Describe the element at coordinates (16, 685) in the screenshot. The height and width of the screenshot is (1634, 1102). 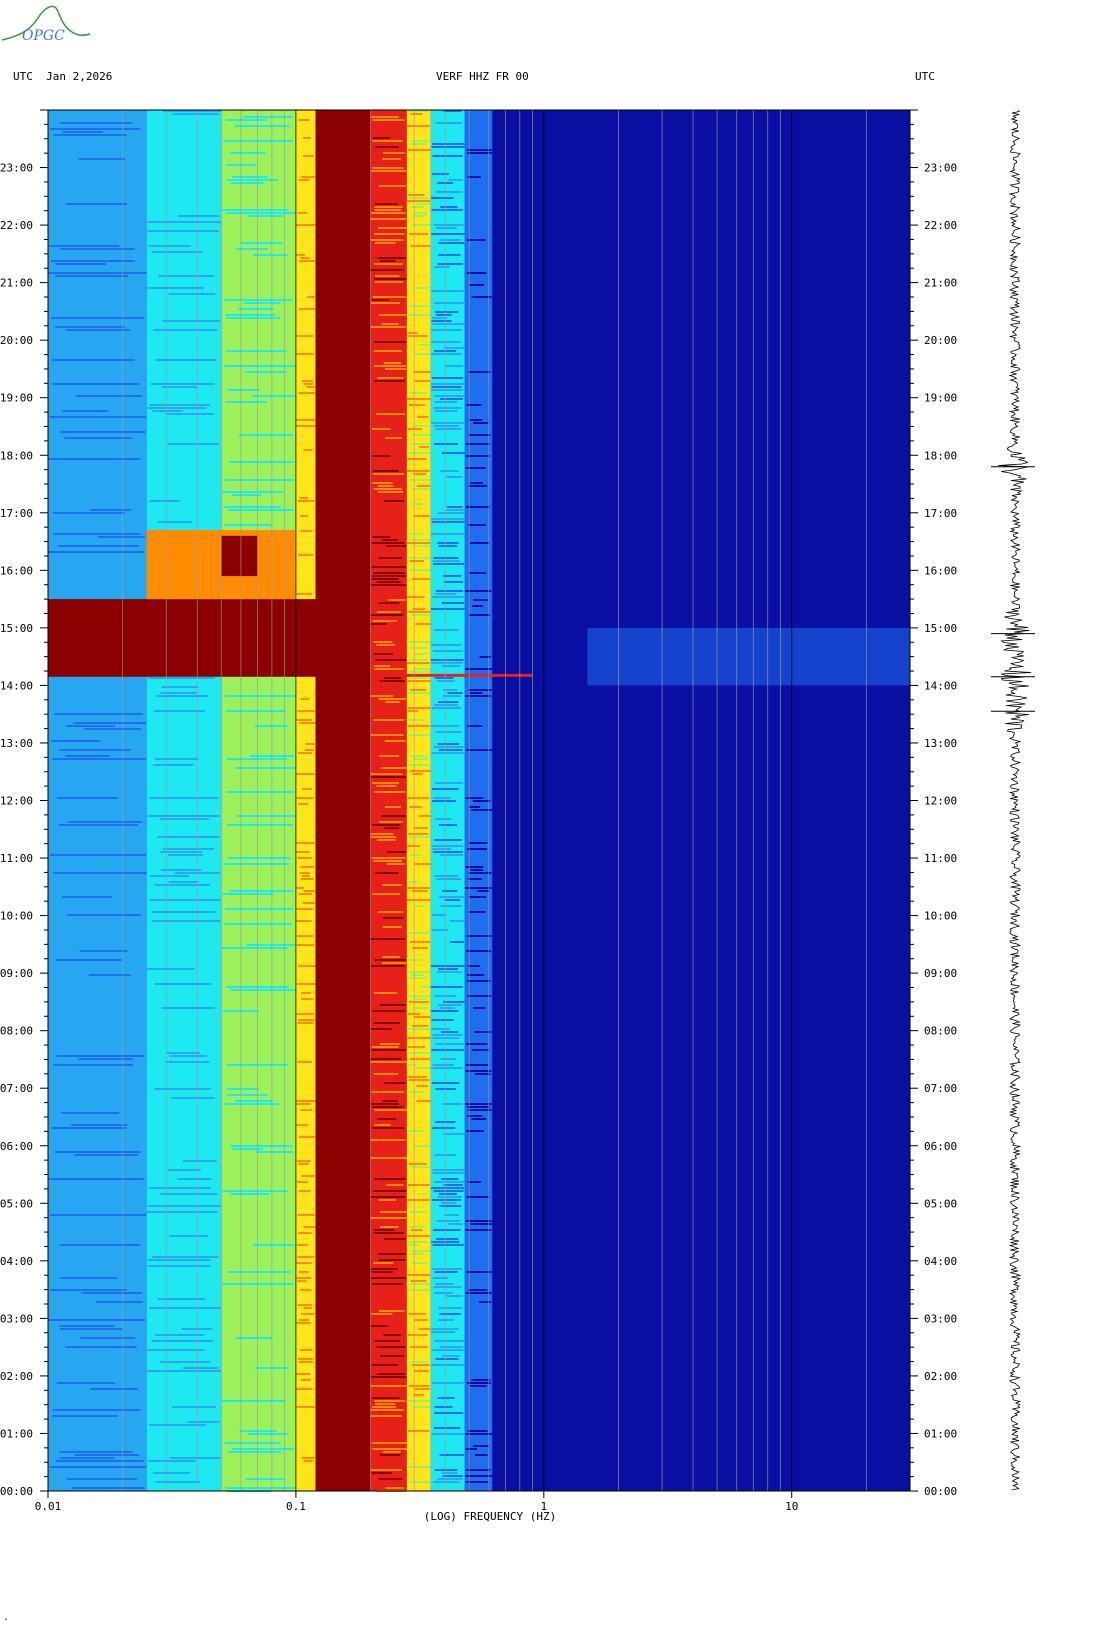
I see `y-tick-label: 14:00` at that location.